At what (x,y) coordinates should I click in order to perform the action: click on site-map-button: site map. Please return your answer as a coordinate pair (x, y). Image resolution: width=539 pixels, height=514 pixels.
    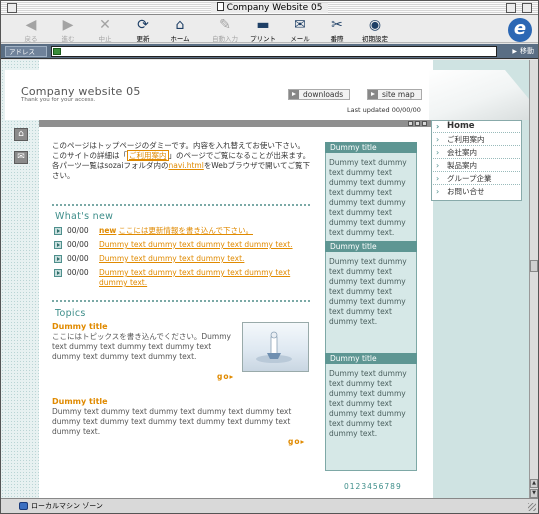
    Looking at the image, I should click on (394, 94).